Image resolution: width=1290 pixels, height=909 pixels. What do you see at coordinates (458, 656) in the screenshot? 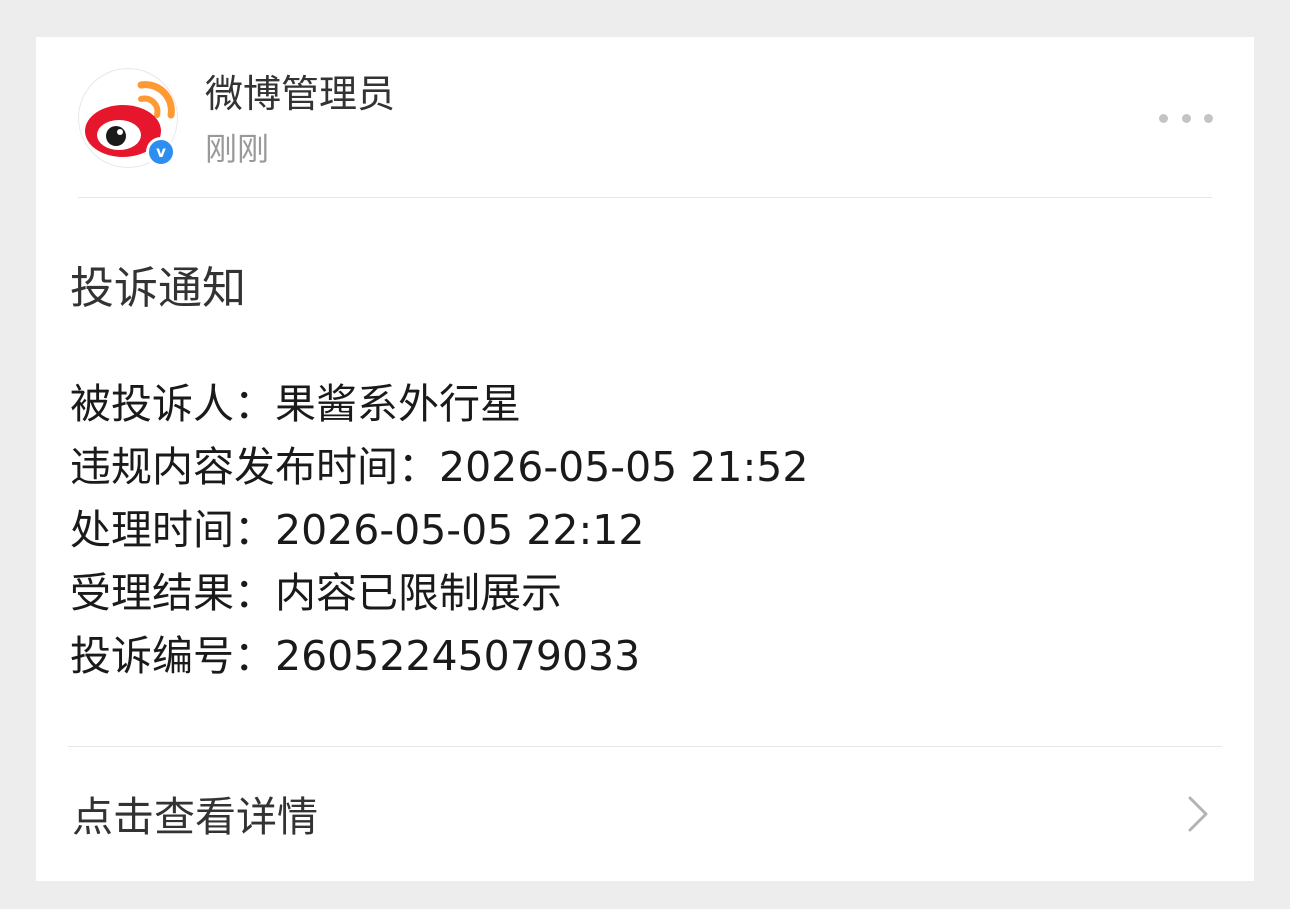
I see `detail-value: 26052245079033` at bounding box center [458, 656].